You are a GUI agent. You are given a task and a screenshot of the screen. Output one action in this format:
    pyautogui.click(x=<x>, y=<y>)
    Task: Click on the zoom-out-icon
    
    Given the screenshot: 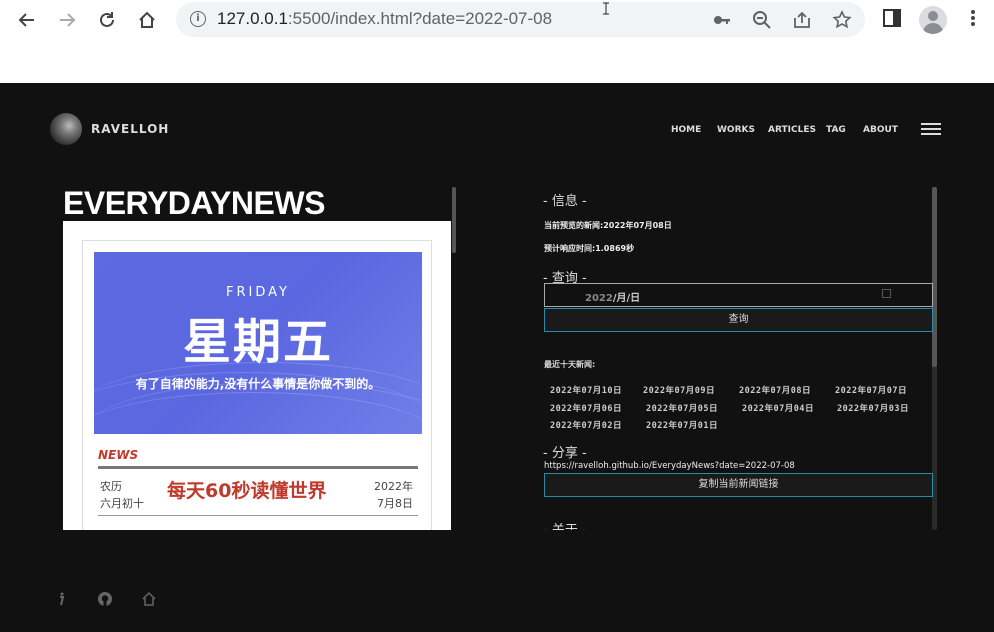 What is the action you would take?
    pyautogui.click(x=762, y=20)
    